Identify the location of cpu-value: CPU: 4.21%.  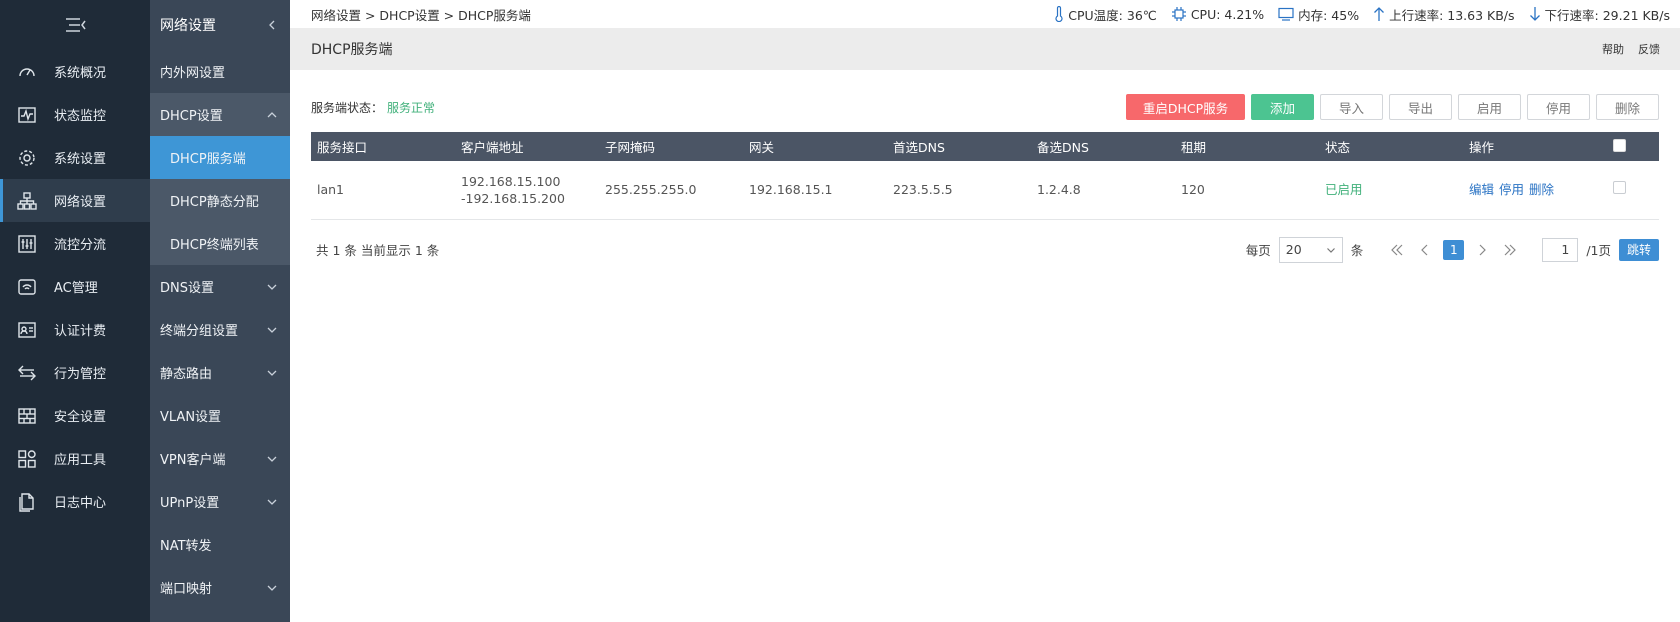
(1227, 14).